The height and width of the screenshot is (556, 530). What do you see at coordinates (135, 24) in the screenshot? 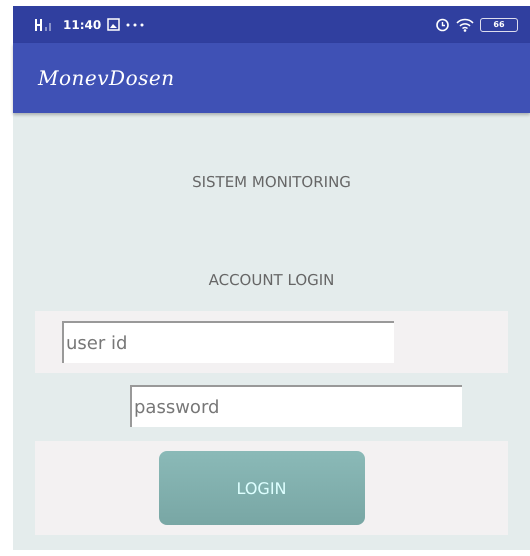
I see `more-icon` at bounding box center [135, 24].